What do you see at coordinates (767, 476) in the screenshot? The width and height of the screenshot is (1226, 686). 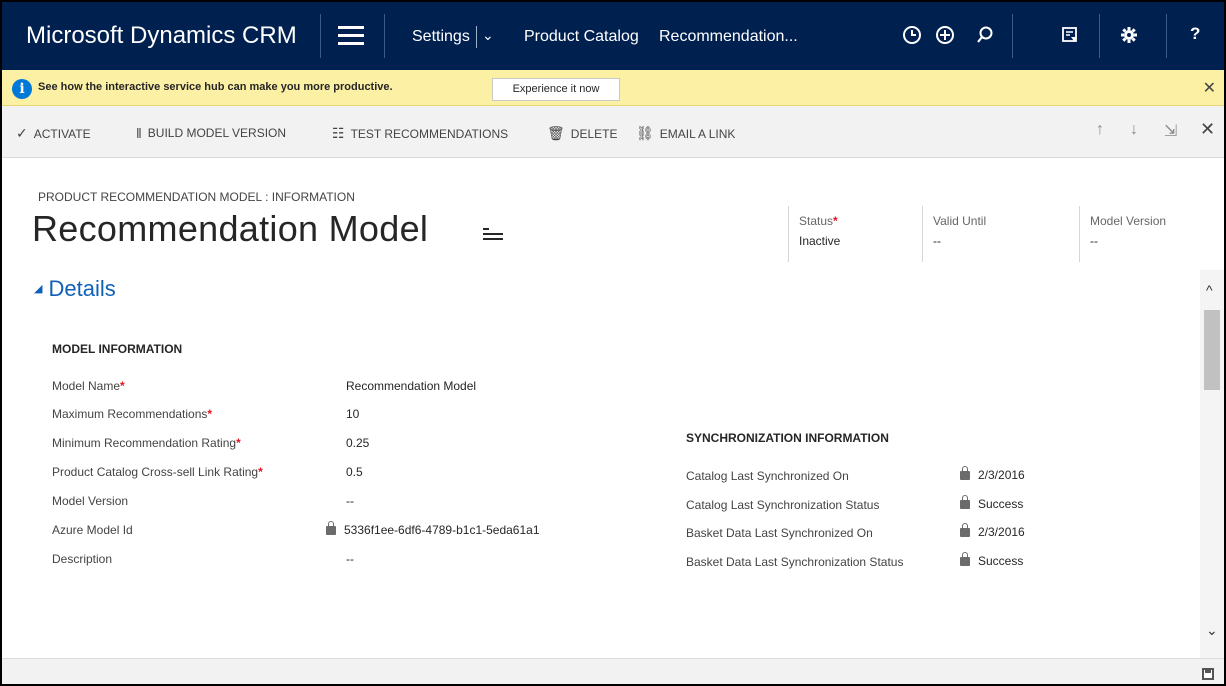 I see `field-label: Catalog Last Synchronized On` at bounding box center [767, 476].